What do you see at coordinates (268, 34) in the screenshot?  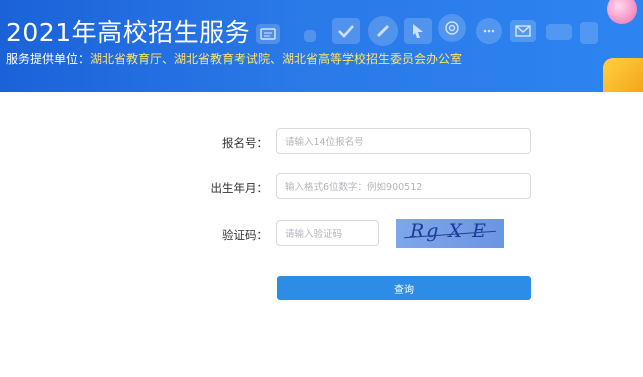 I see `document-icon` at bounding box center [268, 34].